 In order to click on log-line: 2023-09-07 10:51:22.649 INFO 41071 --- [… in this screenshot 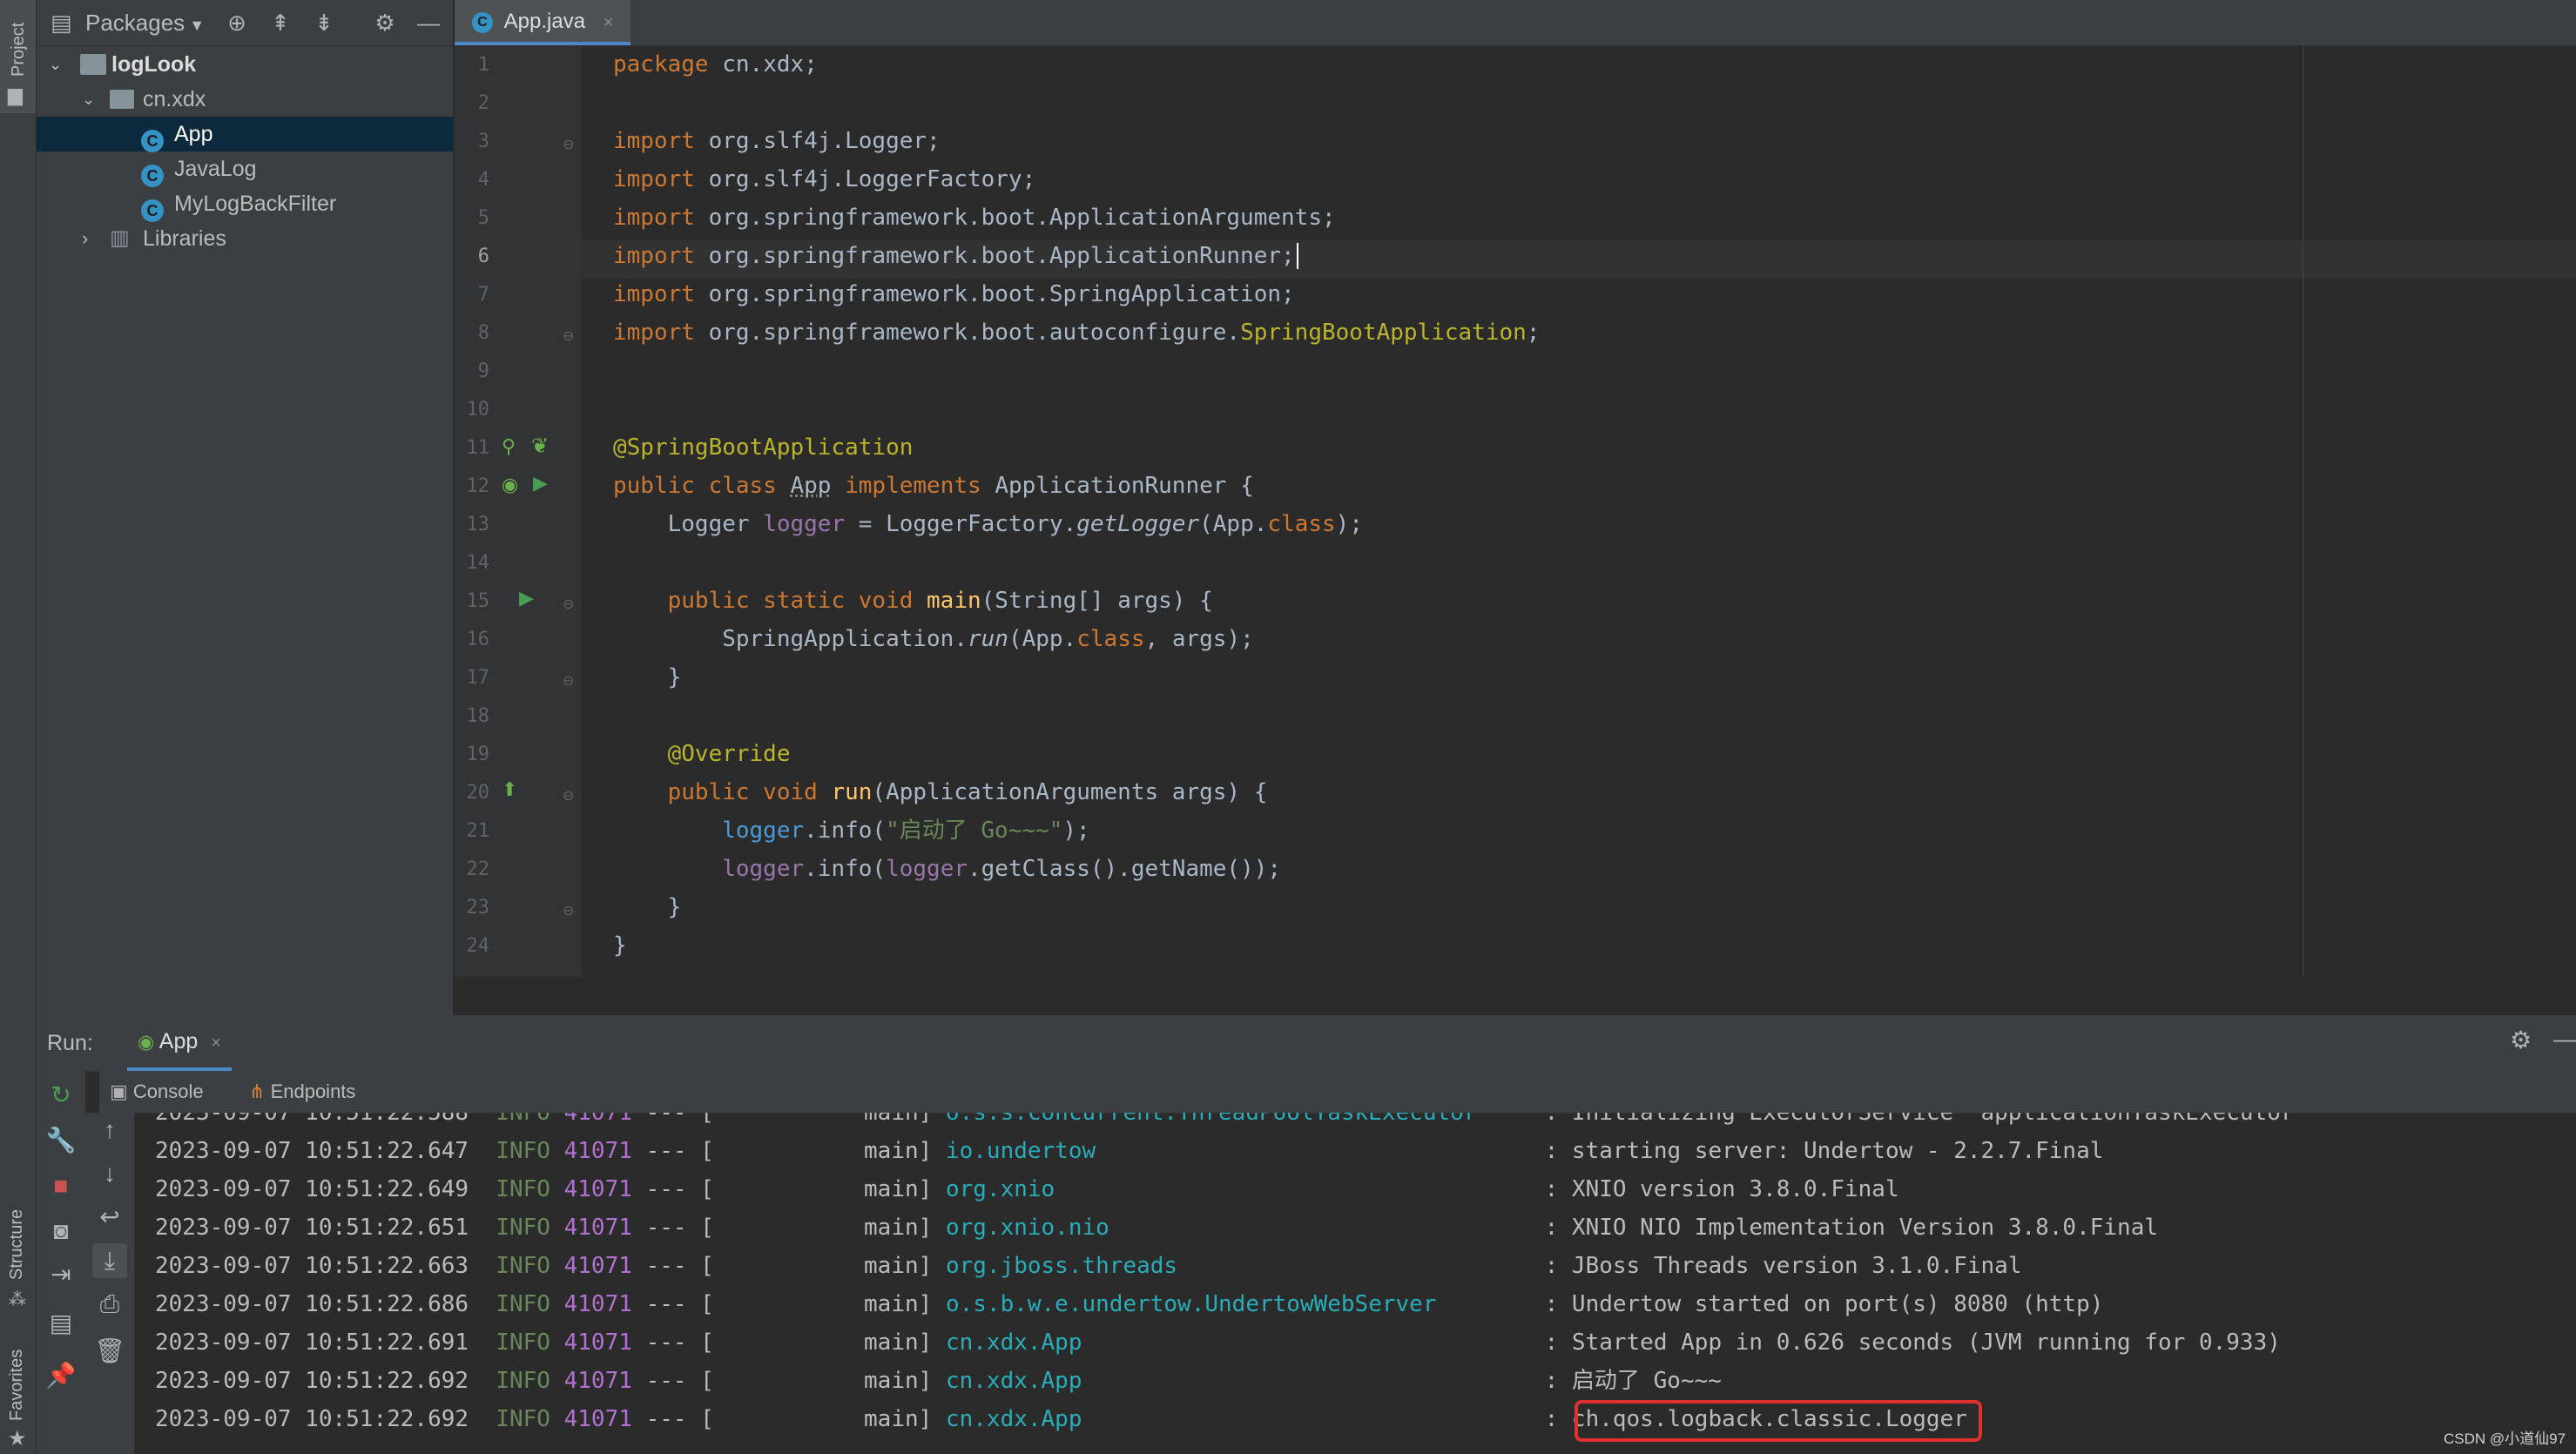, I will do `click(1027, 1189)`.